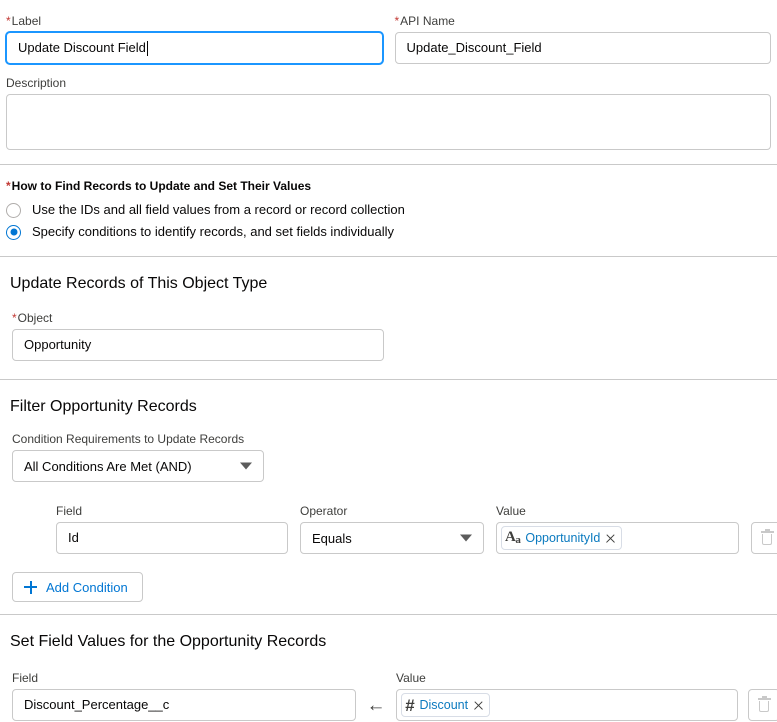  What do you see at coordinates (513, 537) in the screenshot?
I see `text-type-icon: Aa` at bounding box center [513, 537].